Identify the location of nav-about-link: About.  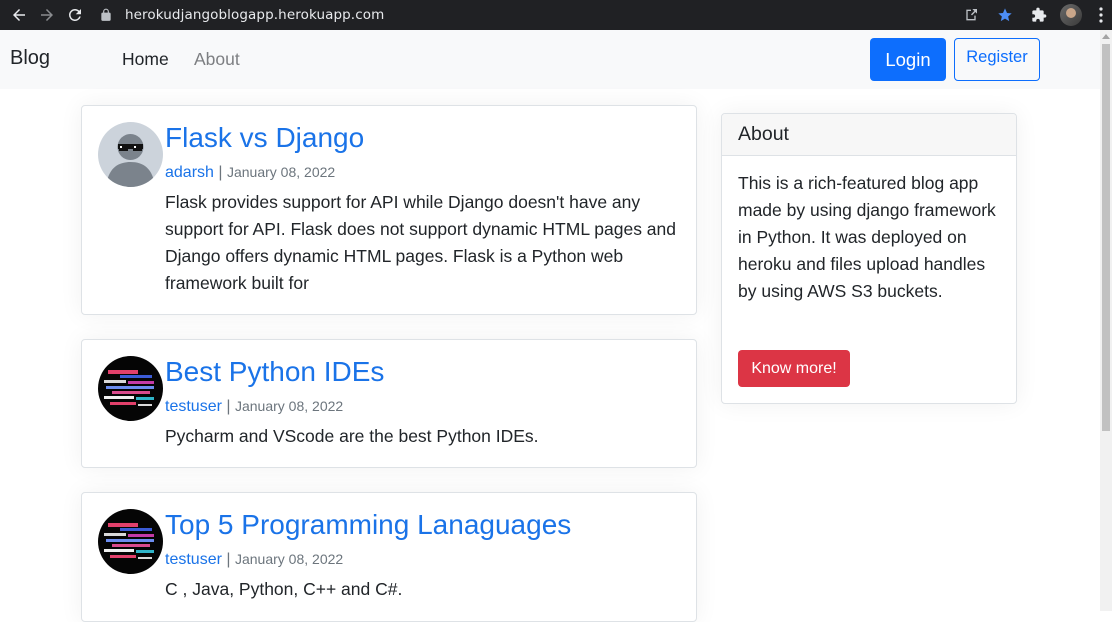
(217, 59).